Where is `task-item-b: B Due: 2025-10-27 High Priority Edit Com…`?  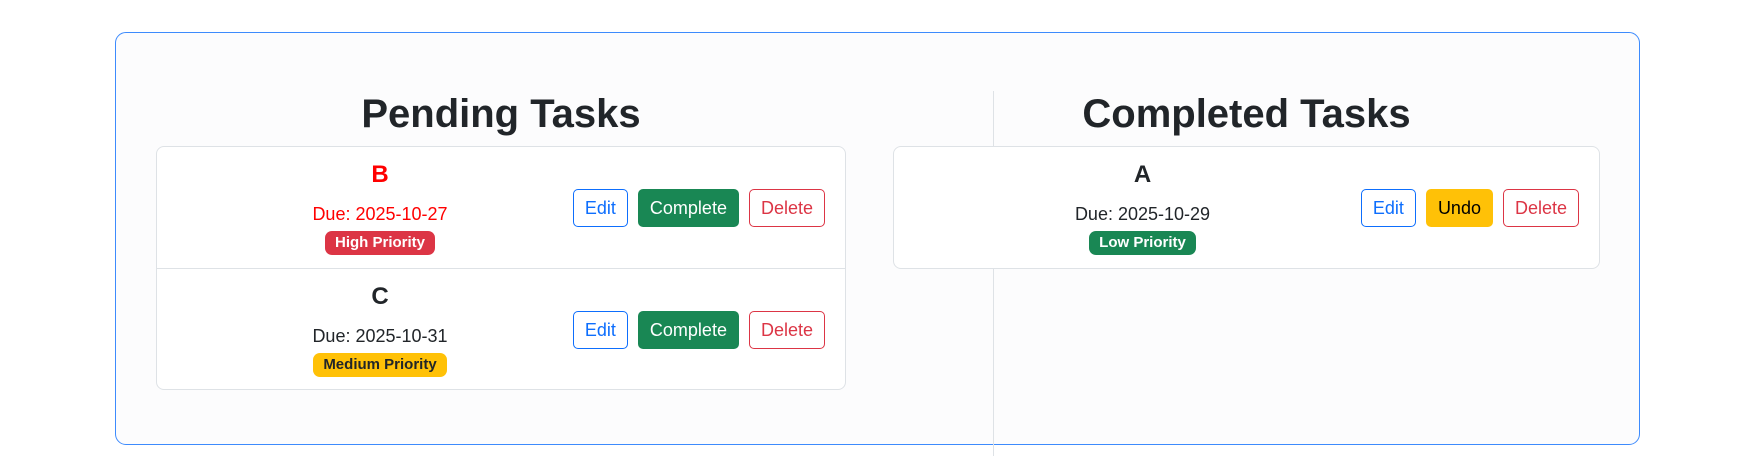 task-item-b: B Due: 2025-10-27 High Priority Edit Com… is located at coordinates (501, 207).